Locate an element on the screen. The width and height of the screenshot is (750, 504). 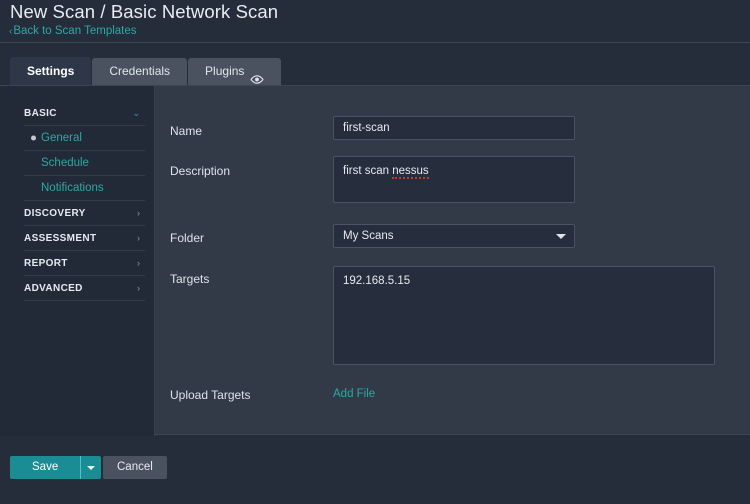
description-misspelled-word: nessus is located at coordinates (410, 172).